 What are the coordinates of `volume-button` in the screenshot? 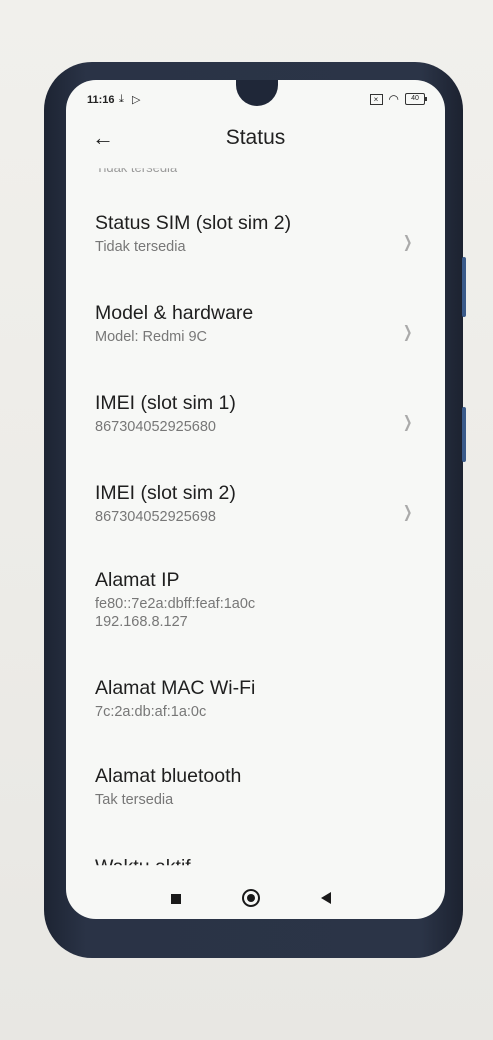 It's located at (464, 287).